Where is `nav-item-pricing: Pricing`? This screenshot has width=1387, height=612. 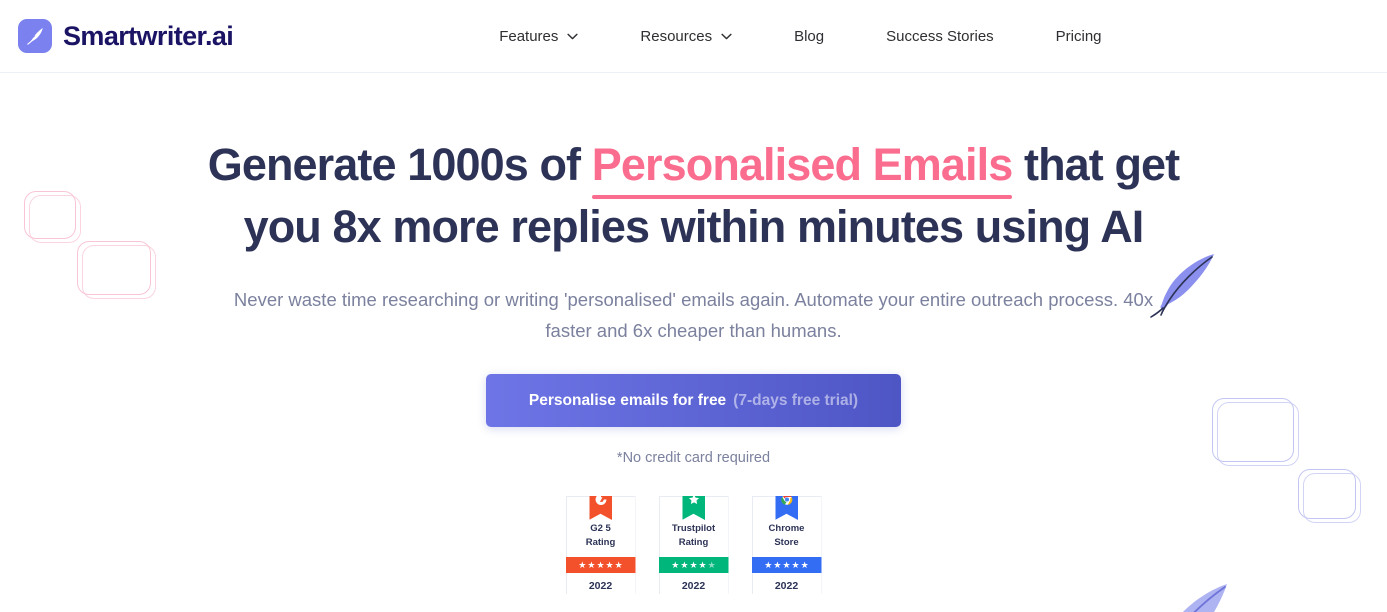
nav-item-pricing: Pricing is located at coordinates (1079, 36).